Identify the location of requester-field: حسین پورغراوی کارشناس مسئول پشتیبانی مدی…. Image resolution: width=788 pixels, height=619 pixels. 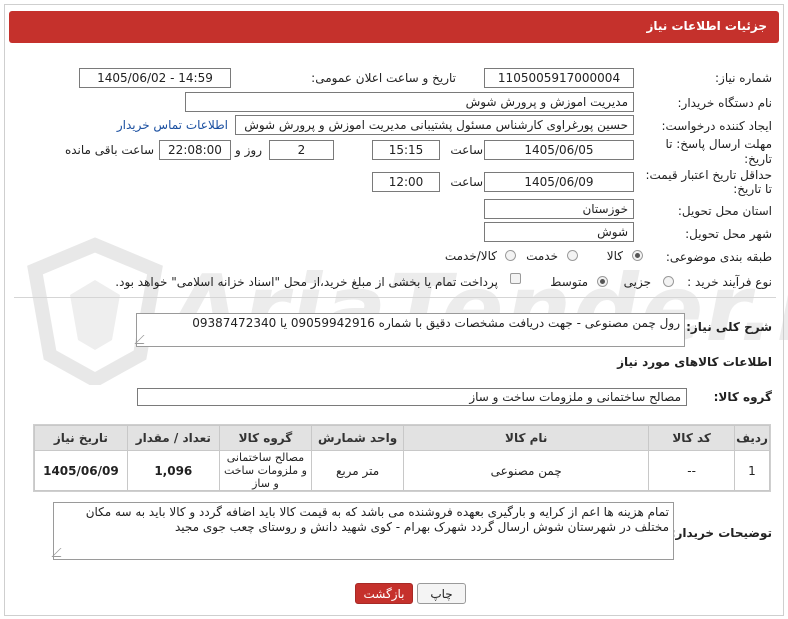
(434, 125).